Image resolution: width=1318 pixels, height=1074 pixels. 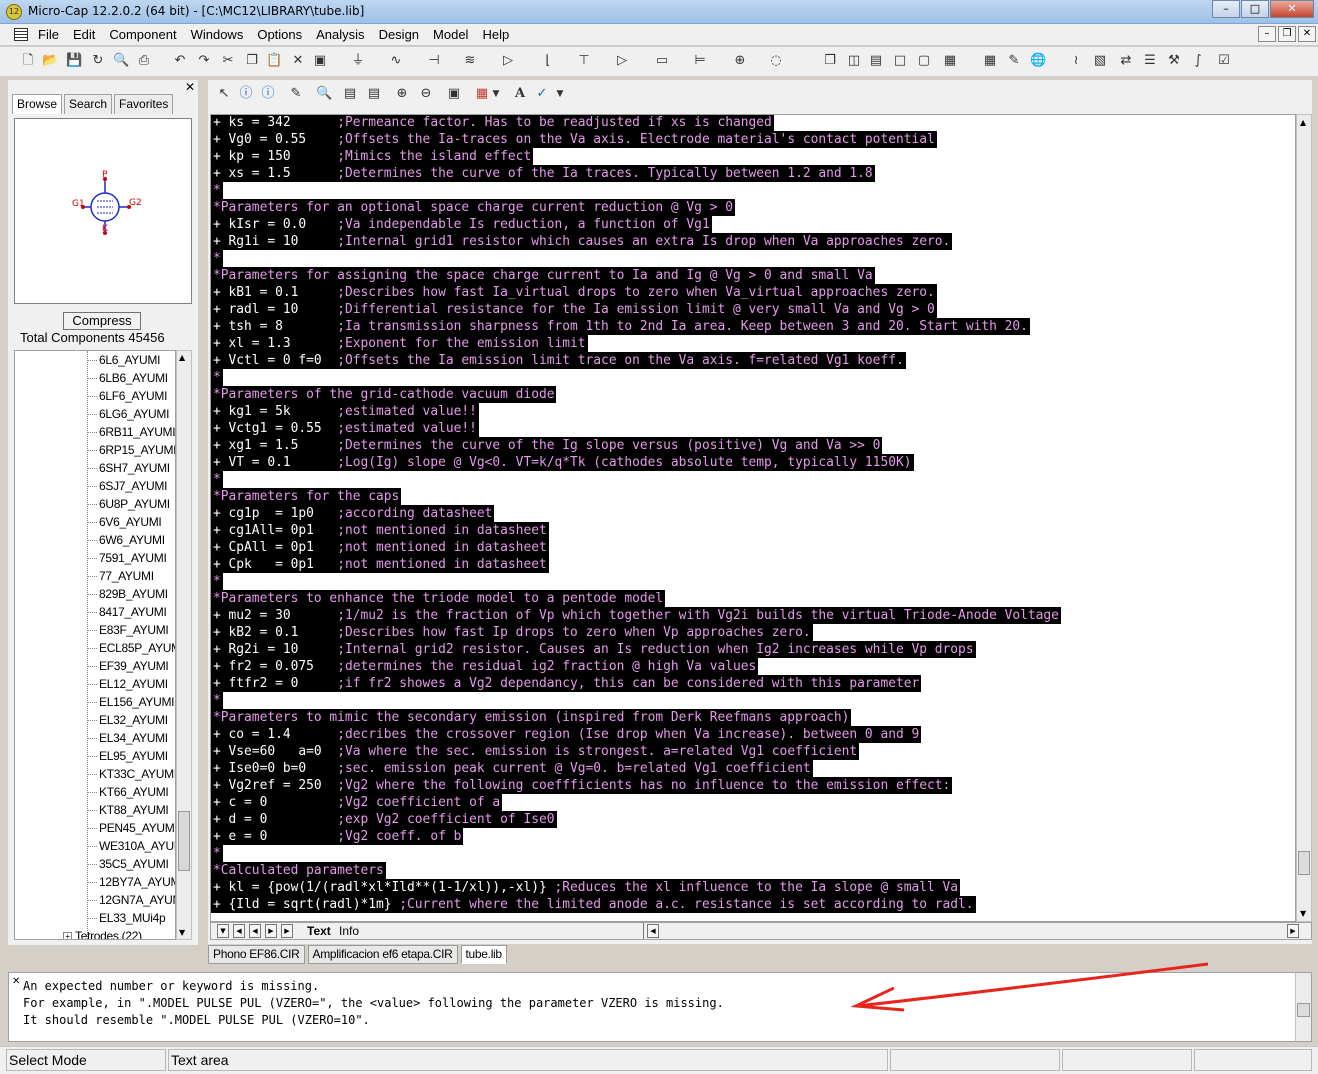 I want to click on page-icon: ▣, so click(x=454, y=94).